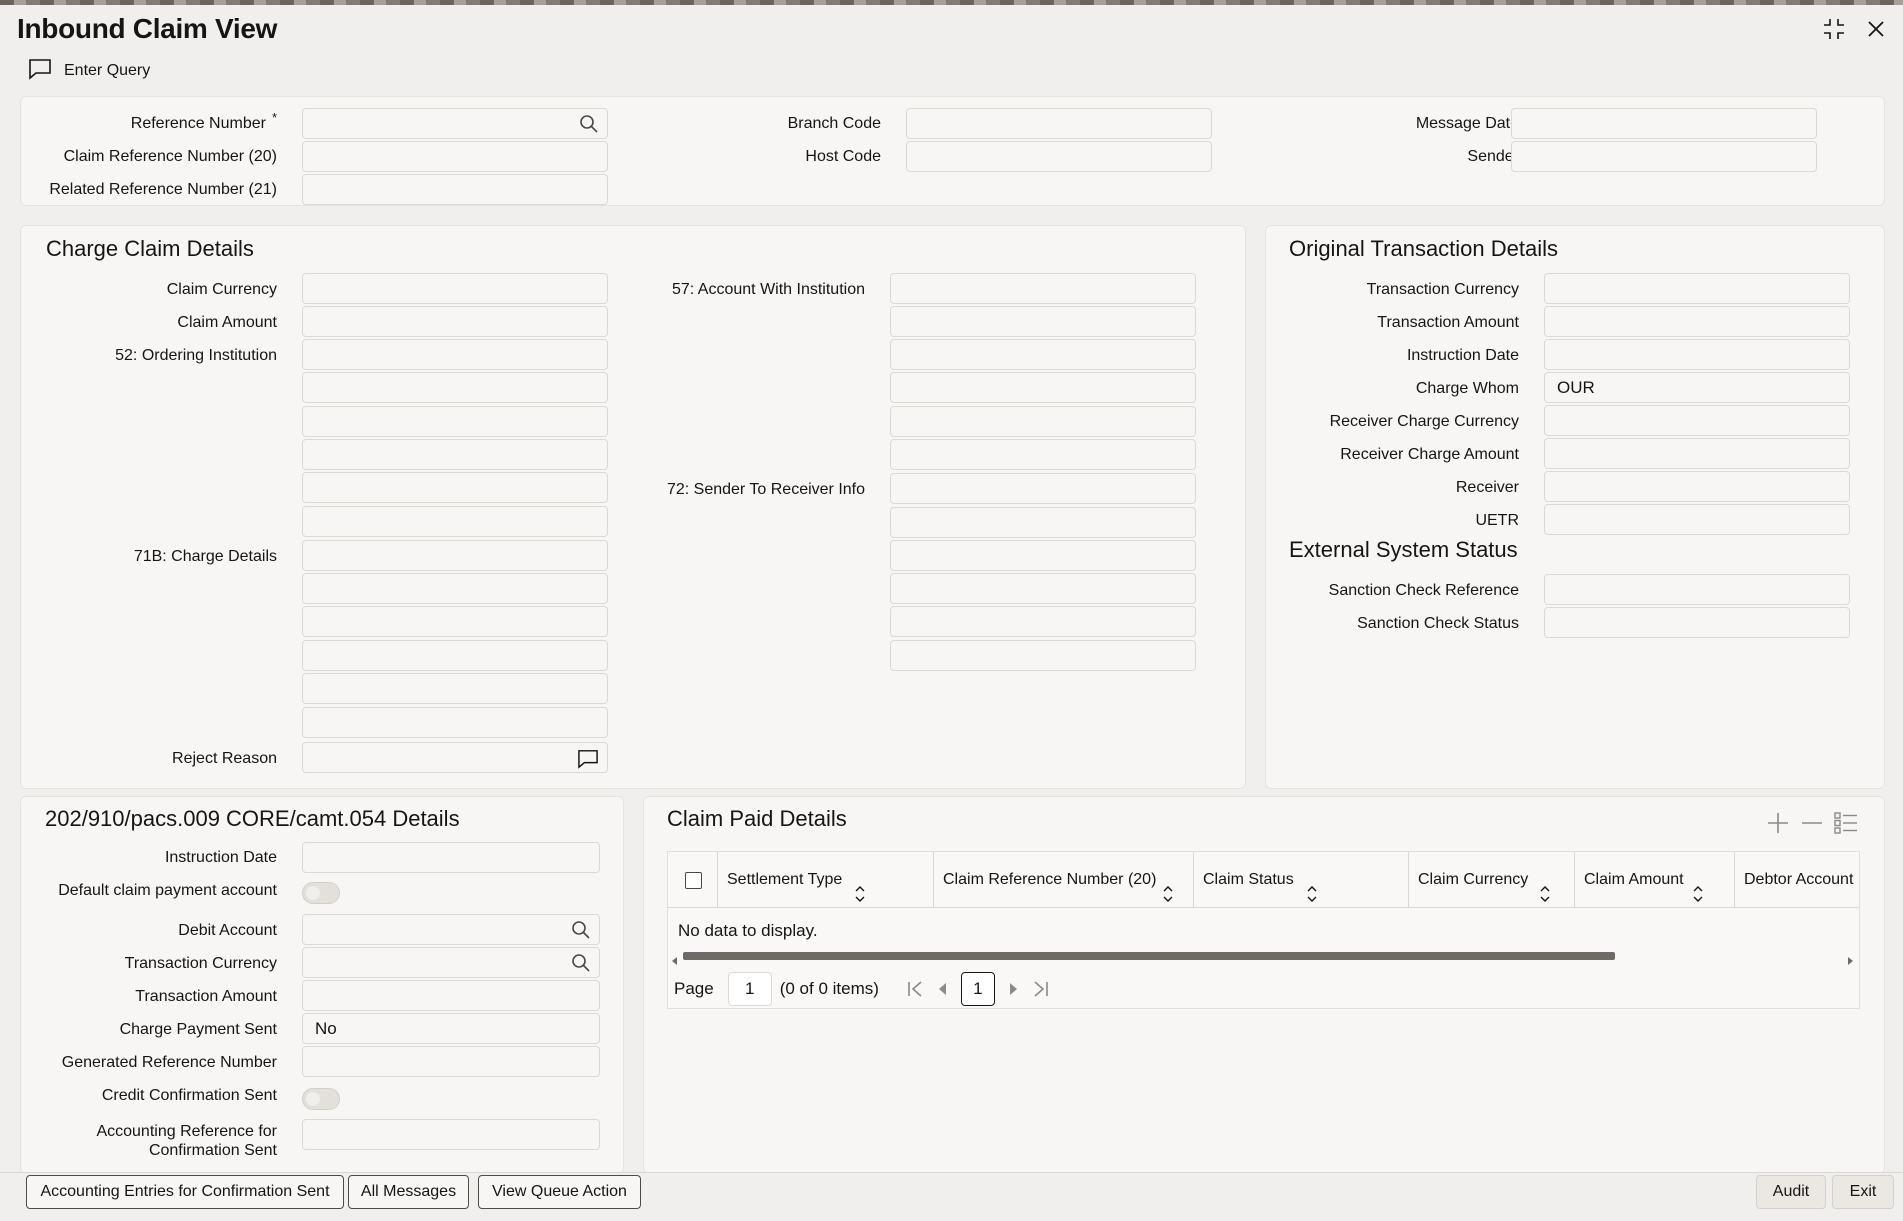 The height and width of the screenshot is (1221, 1903). Describe the element at coordinates (1834, 29) in the screenshot. I see `minimize-icon` at that location.